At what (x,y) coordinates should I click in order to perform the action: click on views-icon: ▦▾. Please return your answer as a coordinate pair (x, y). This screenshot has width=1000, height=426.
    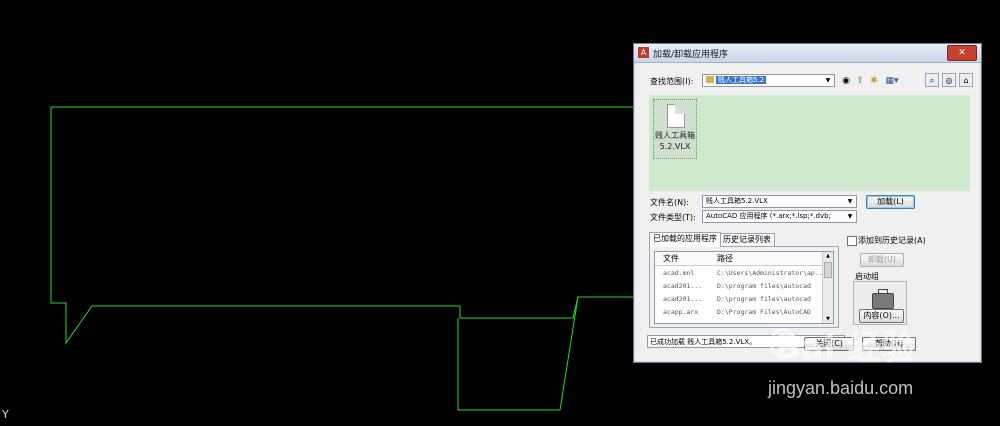
    Looking at the image, I should click on (892, 81).